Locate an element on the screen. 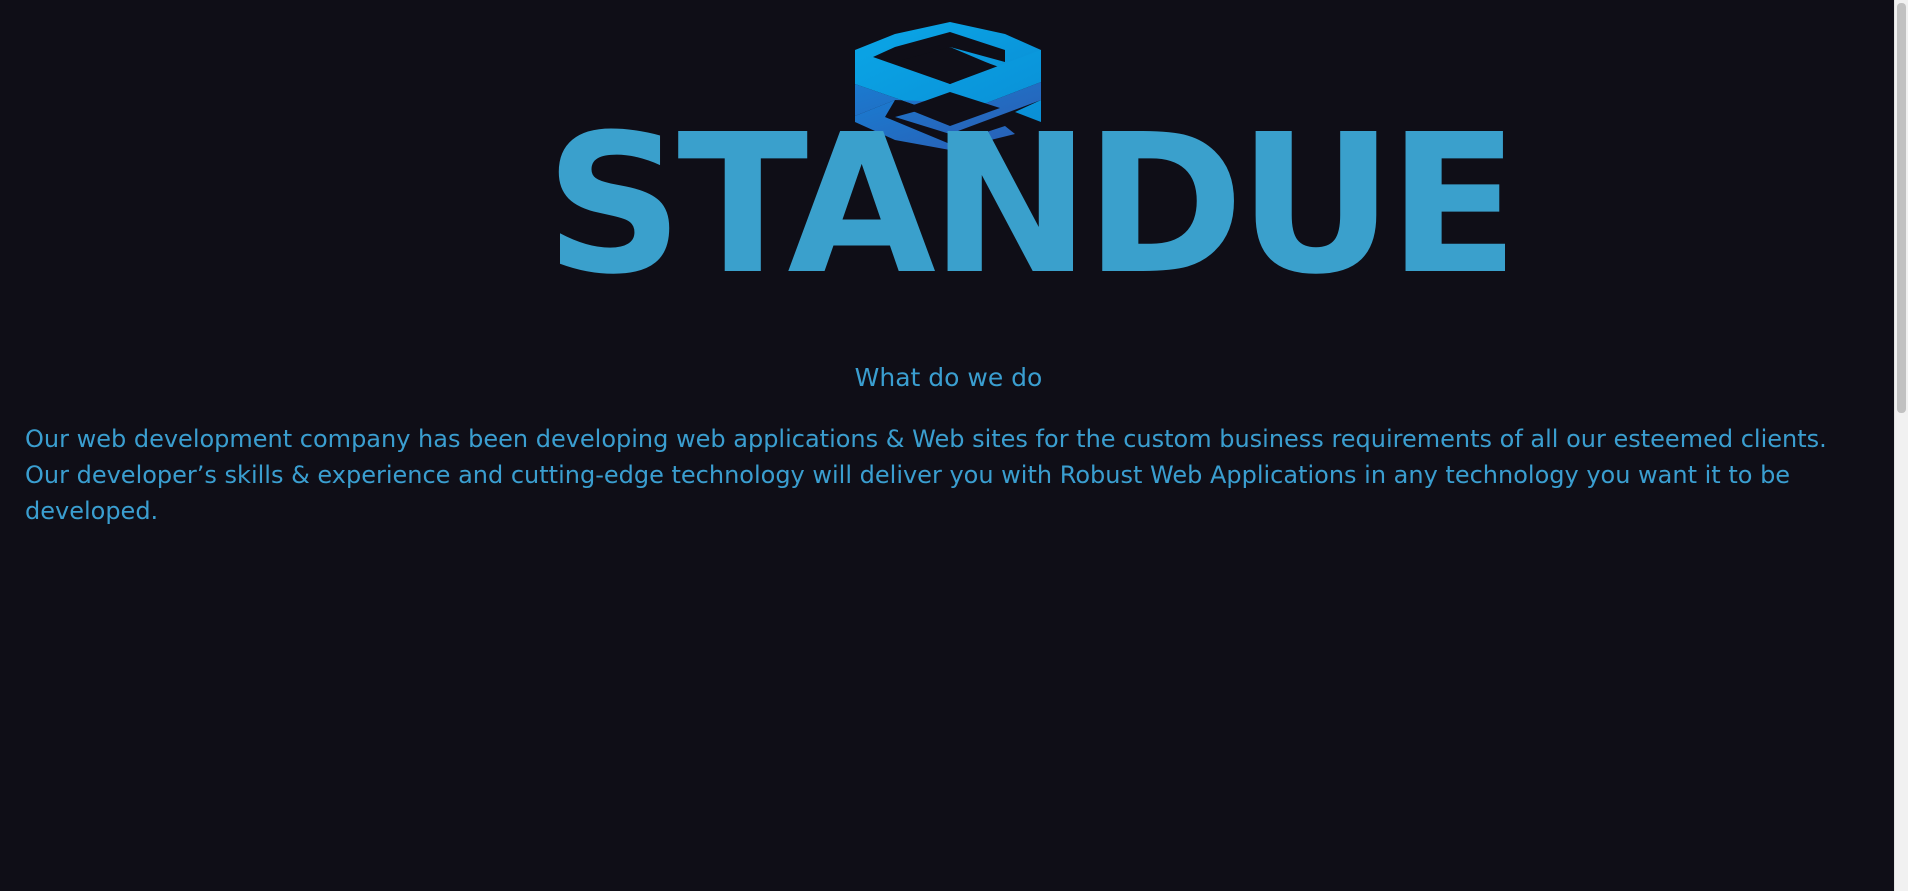  scrollbar-thumb is located at coordinates (1901, 208).